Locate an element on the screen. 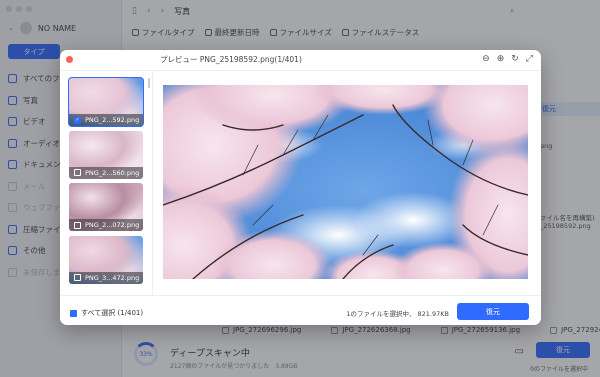 The width and height of the screenshot is (600, 377). modal-footer: すべて選択 (1/401) 1のファイルを選択中、 821.97KB 復元 is located at coordinates (300, 310).